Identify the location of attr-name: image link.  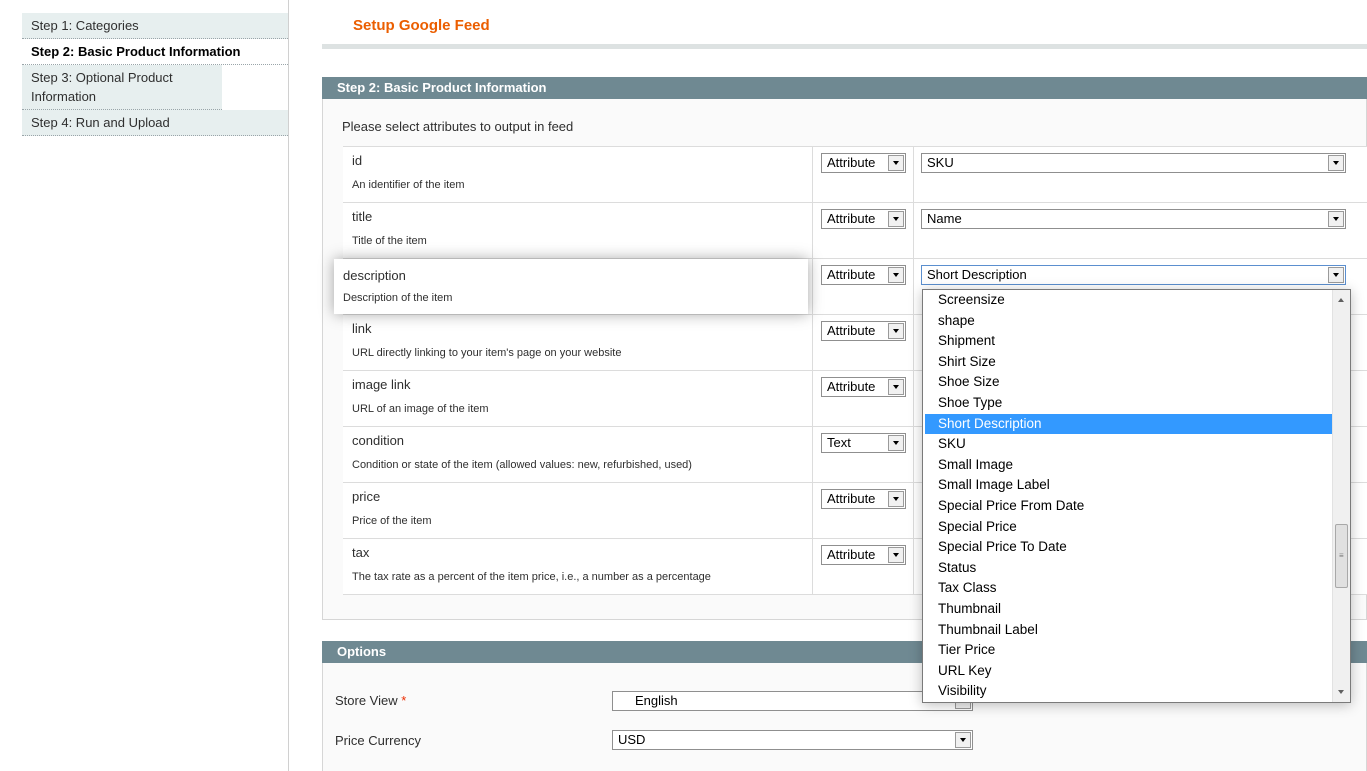
(381, 384).